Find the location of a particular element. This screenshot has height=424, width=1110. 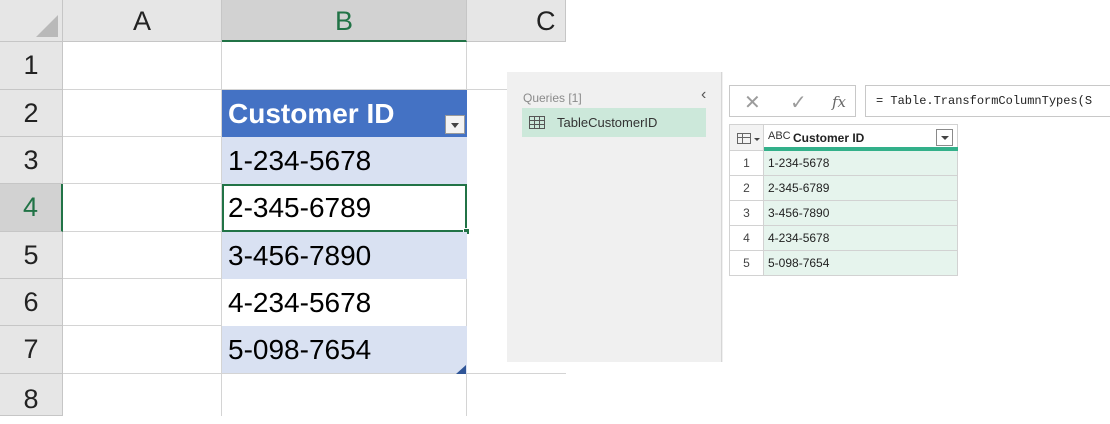

column-filter-button is located at coordinates (944, 137).